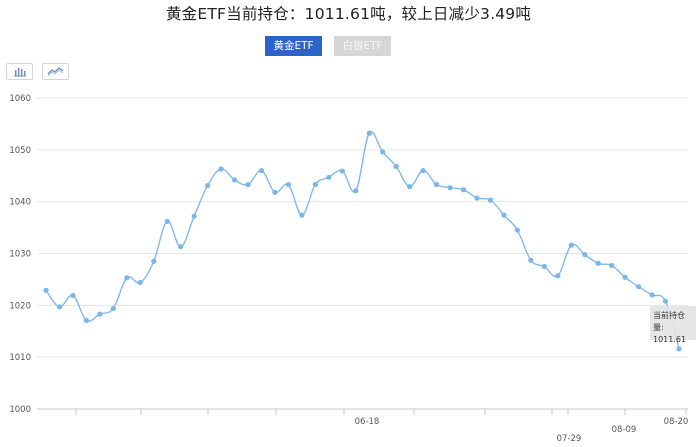  I want to click on y-tick-label: 1030, so click(20, 255).